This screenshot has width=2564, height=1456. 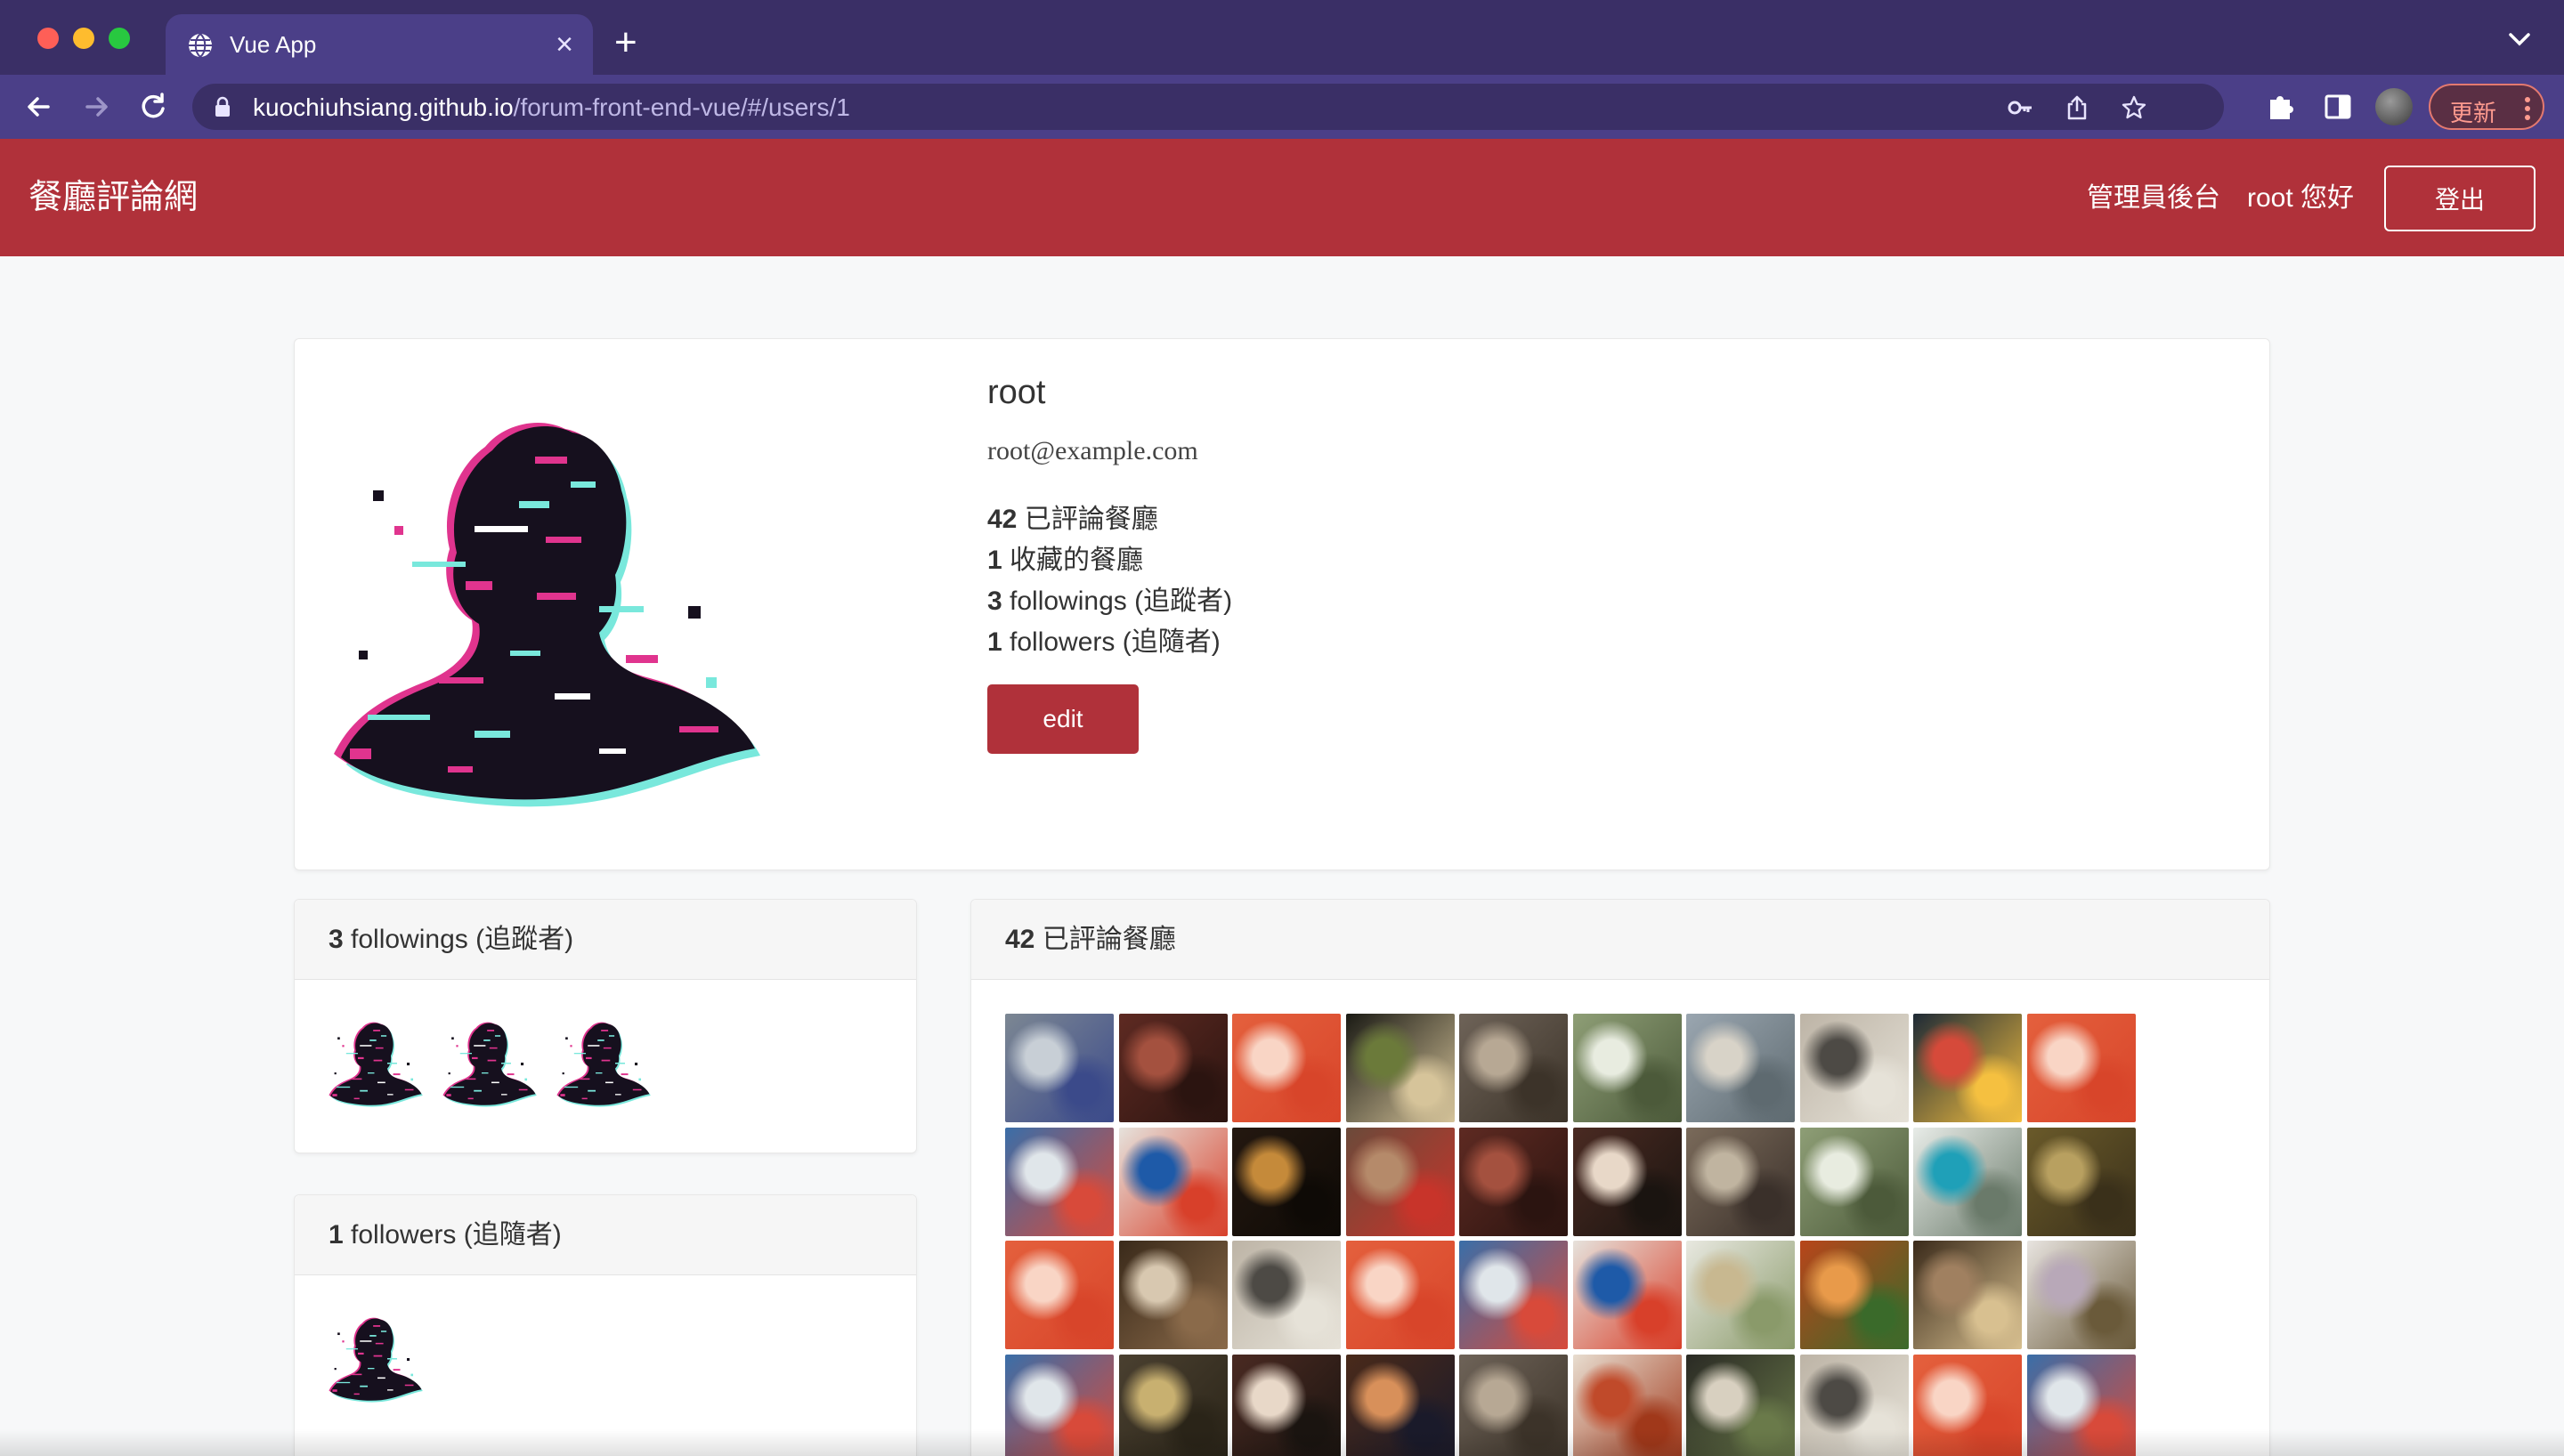 What do you see at coordinates (2460, 198) in the screenshot?
I see `logout-button: 登出` at bounding box center [2460, 198].